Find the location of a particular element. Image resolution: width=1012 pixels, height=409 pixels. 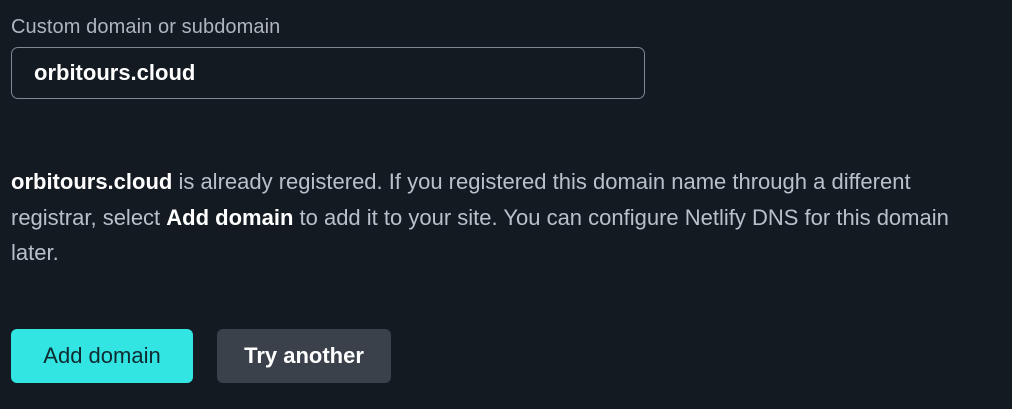

try-another-button: Try another is located at coordinates (304, 356).